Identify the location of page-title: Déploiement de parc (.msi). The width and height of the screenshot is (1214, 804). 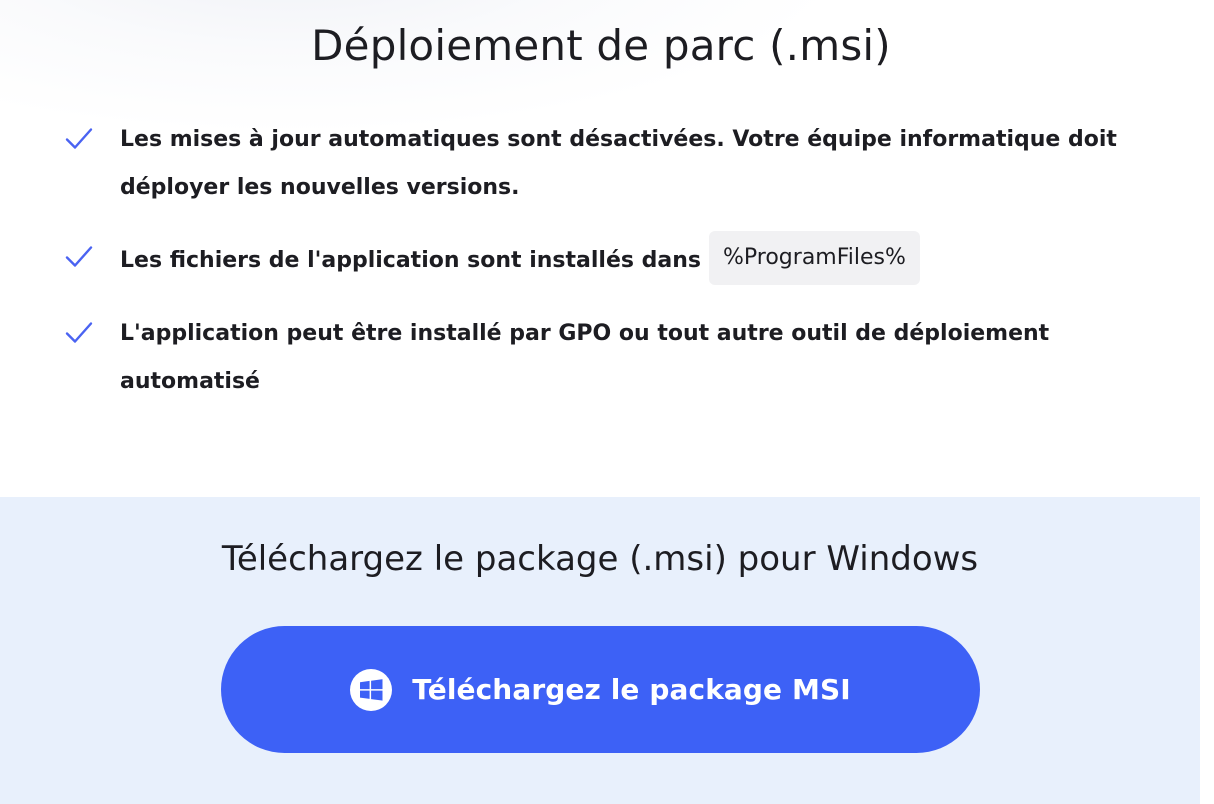
(601, 45).